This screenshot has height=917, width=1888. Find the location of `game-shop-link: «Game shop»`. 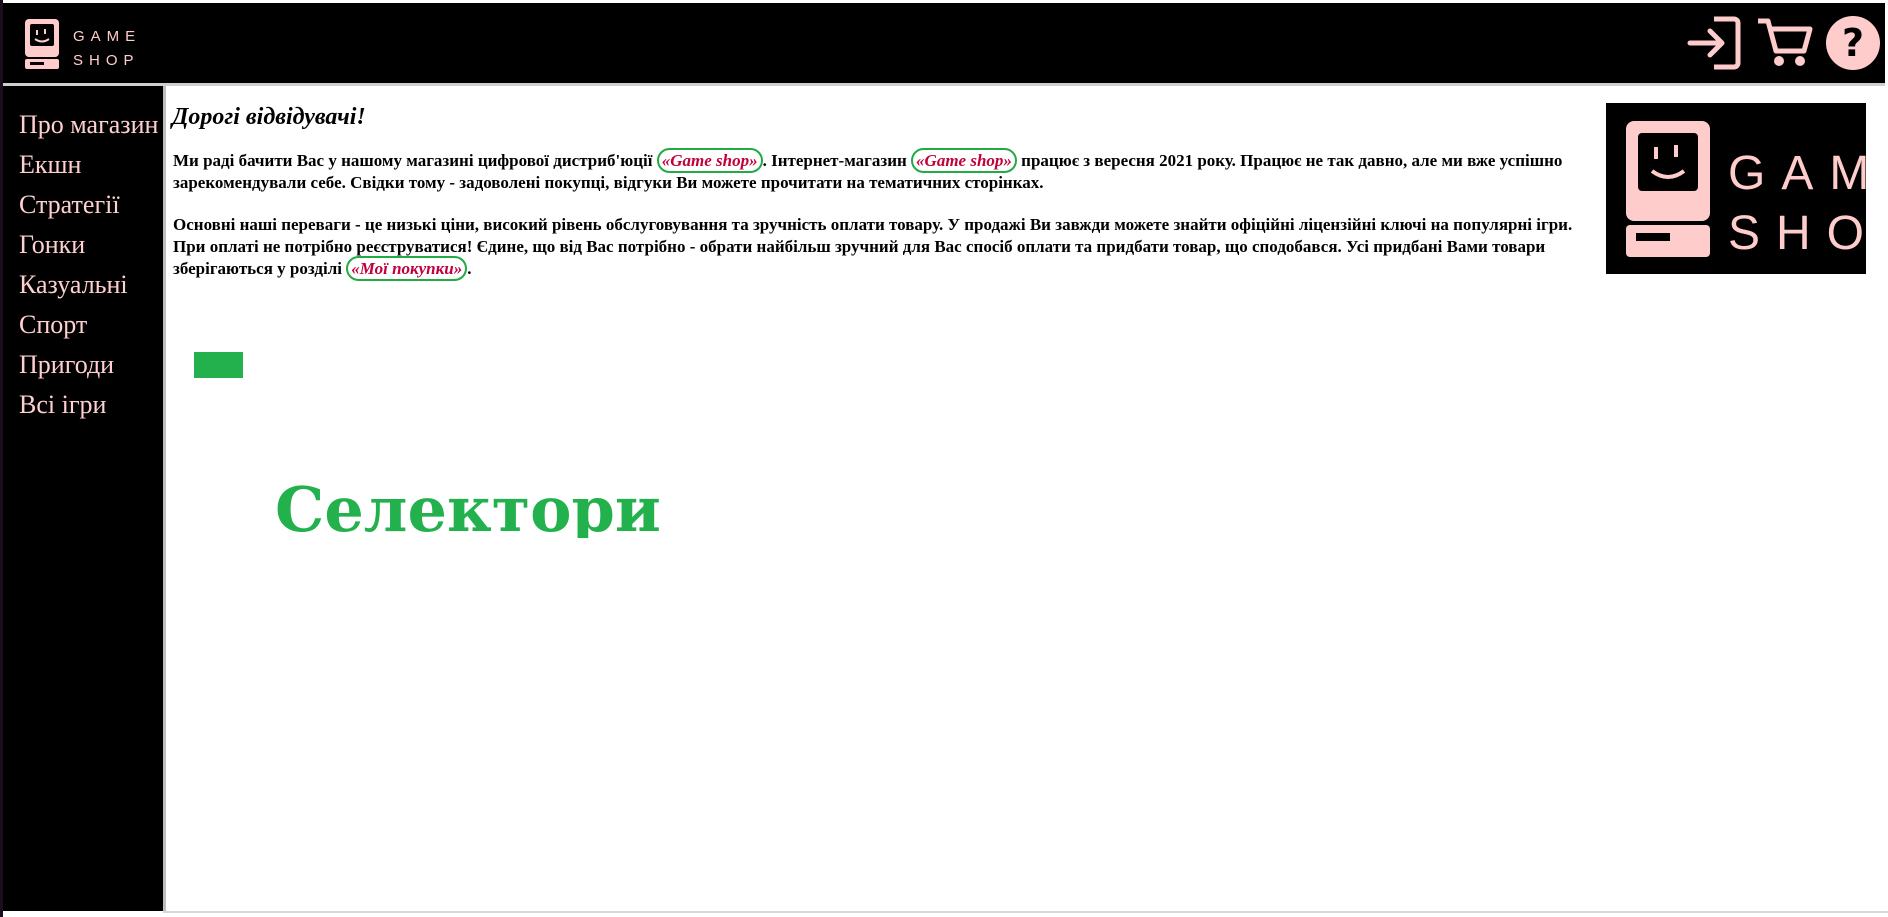

game-shop-link: «Game shop» is located at coordinates (709, 160).